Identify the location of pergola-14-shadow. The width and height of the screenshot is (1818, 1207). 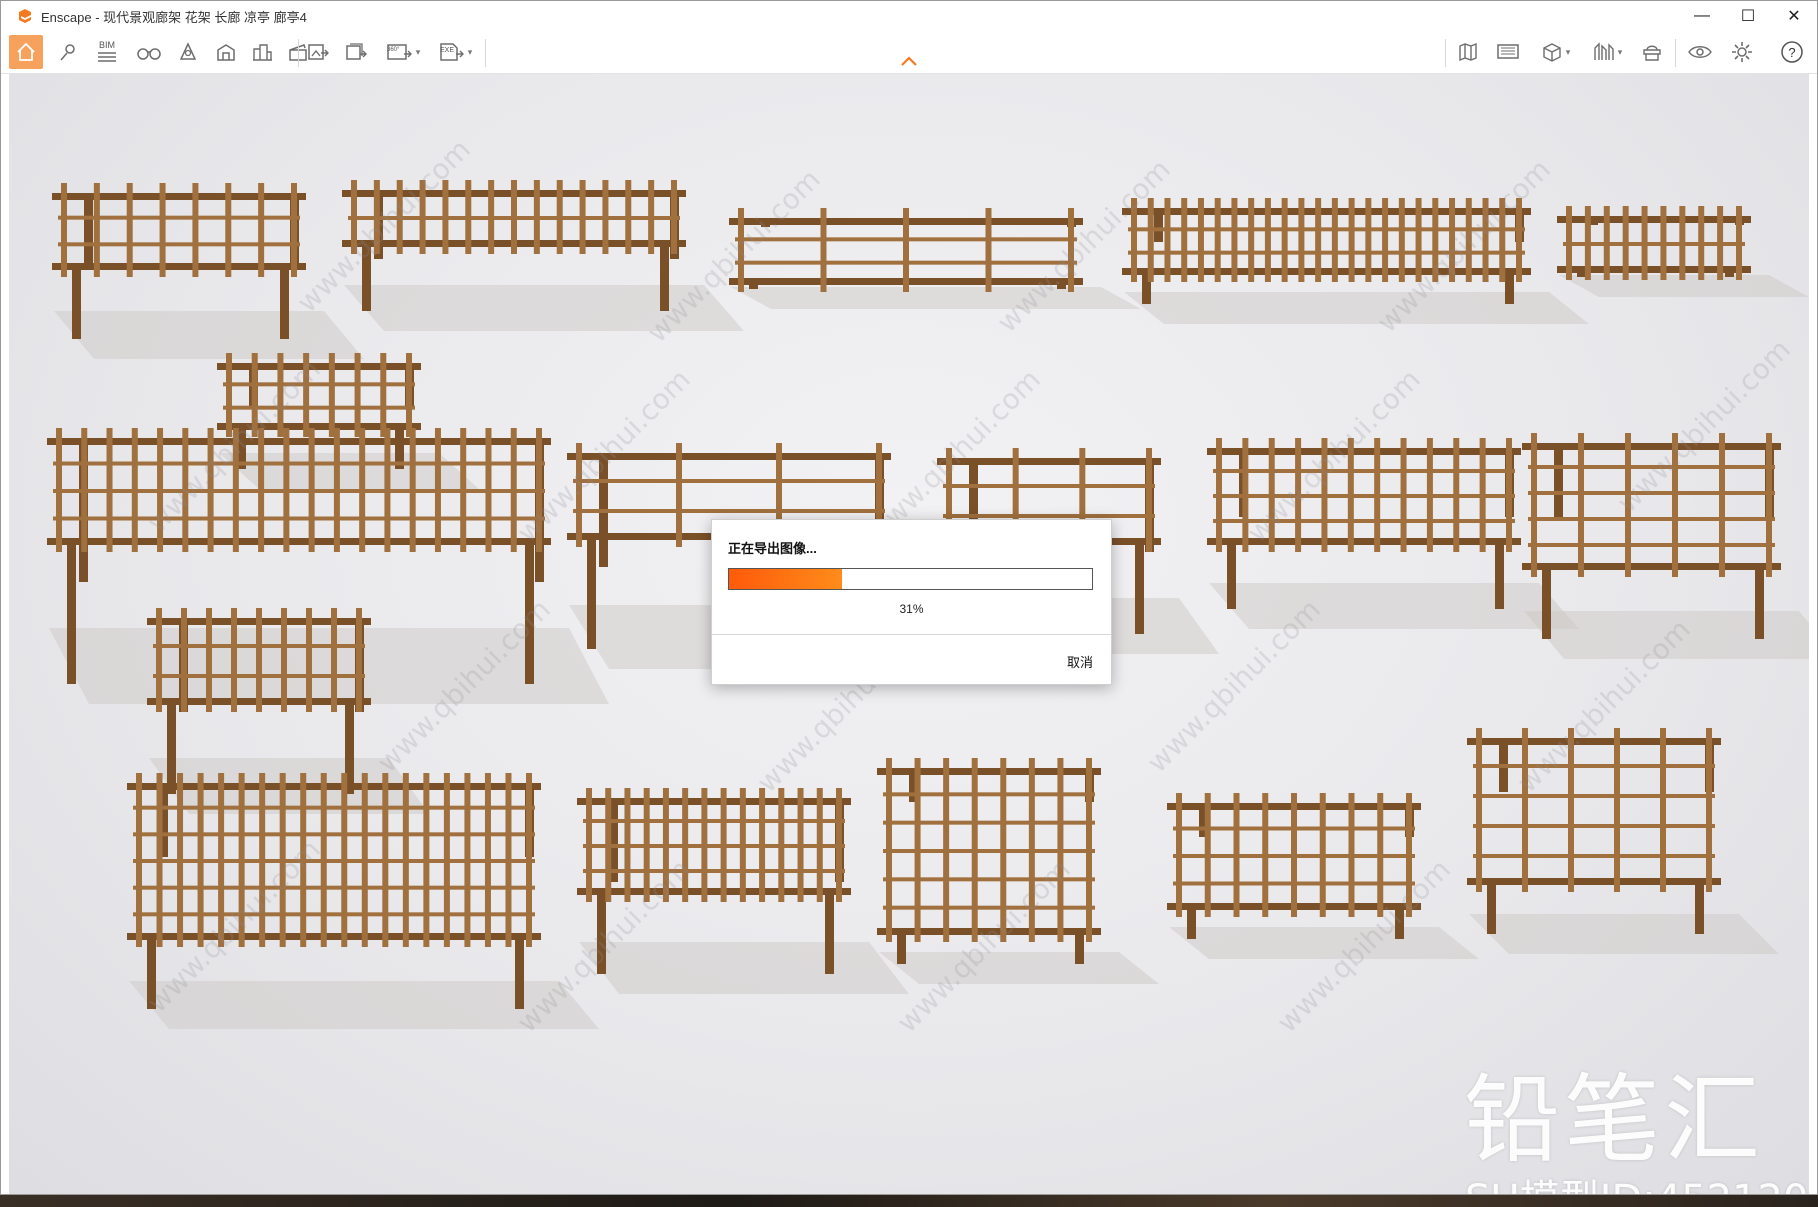
(744, 968).